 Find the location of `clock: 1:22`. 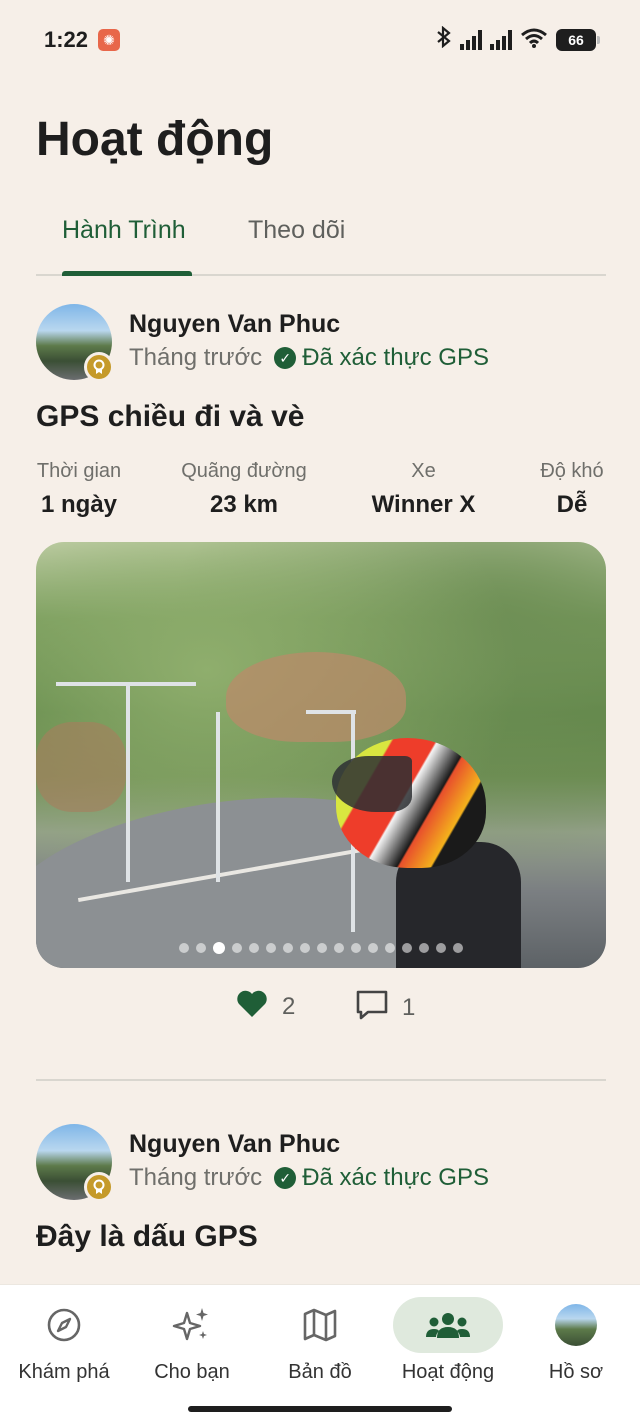

clock: 1:22 is located at coordinates (66, 39).